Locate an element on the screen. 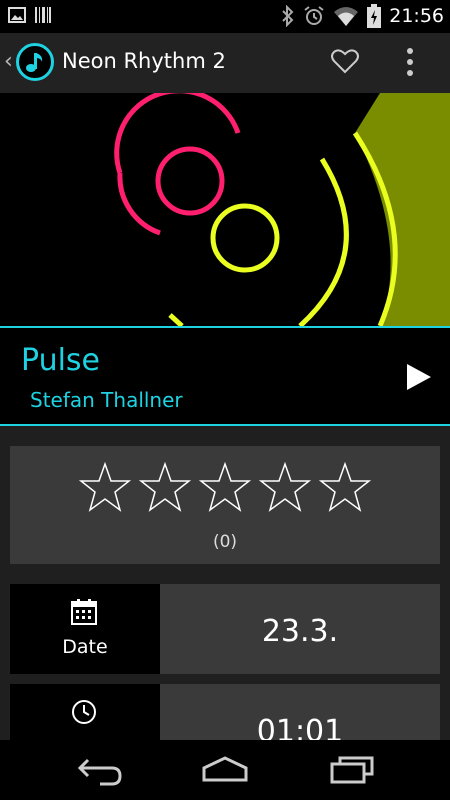  page-title: Neon Rhythm 2 is located at coordinates (144, 61).